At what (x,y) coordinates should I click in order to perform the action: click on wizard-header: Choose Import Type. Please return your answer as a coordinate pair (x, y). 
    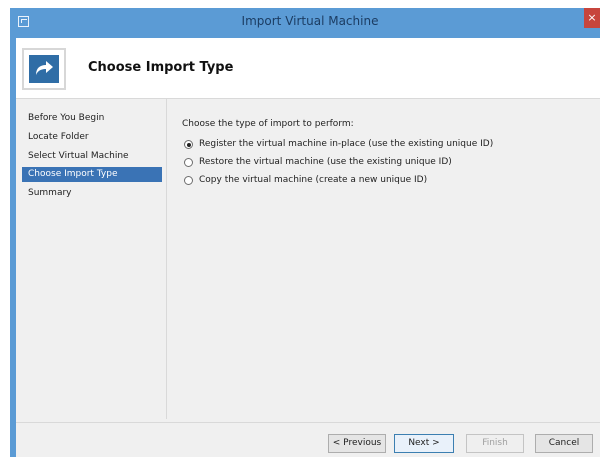
    Looking at the image, I should click on (308, 68).